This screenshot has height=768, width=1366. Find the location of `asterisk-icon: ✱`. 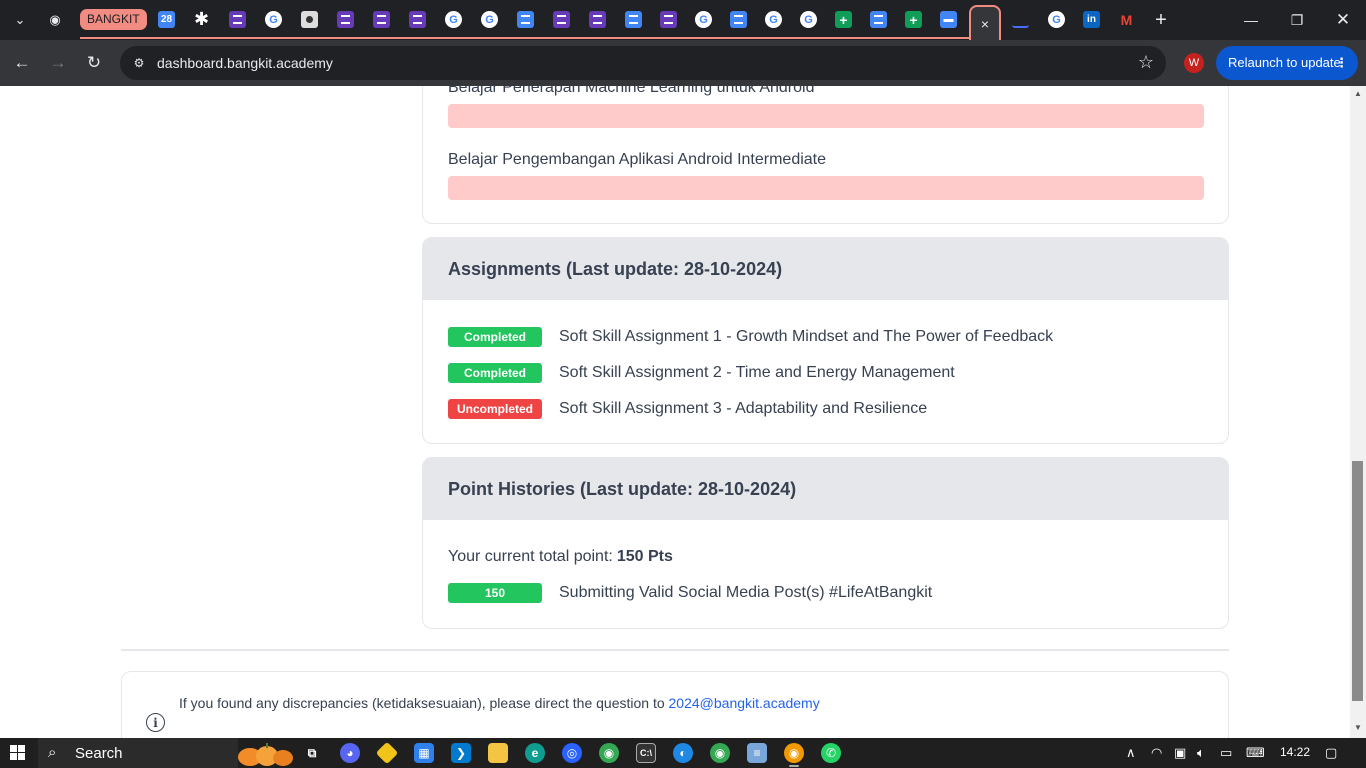

asterisk-icon: ✱ is located at coordinates (201, 19).